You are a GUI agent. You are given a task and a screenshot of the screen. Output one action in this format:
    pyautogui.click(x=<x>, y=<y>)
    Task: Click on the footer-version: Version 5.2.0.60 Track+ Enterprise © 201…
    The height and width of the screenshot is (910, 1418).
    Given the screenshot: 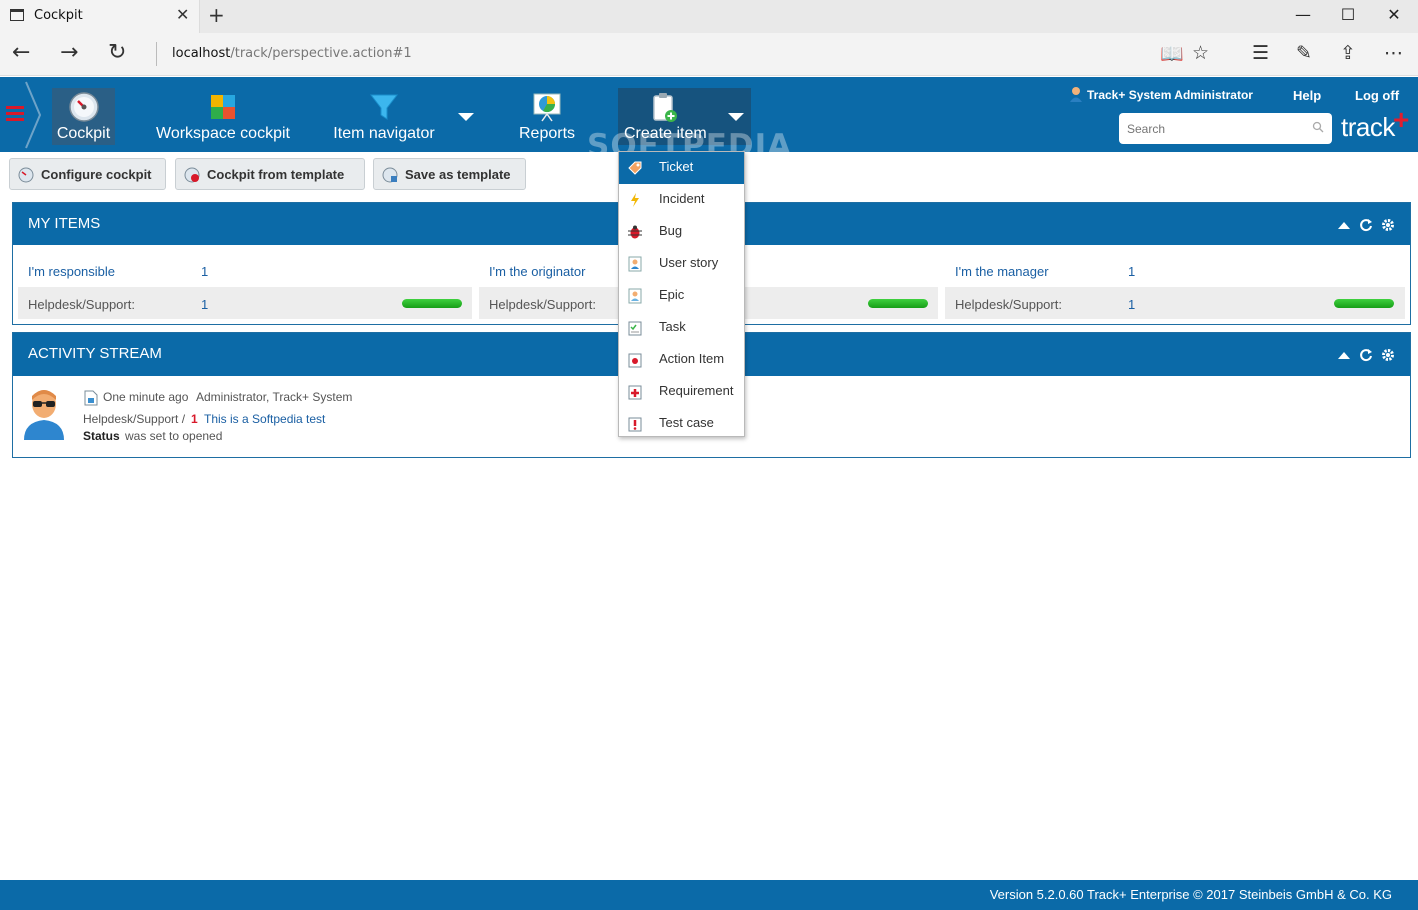 What is the action you would take?
    pyautogui.click(x=1190, y=894)
    